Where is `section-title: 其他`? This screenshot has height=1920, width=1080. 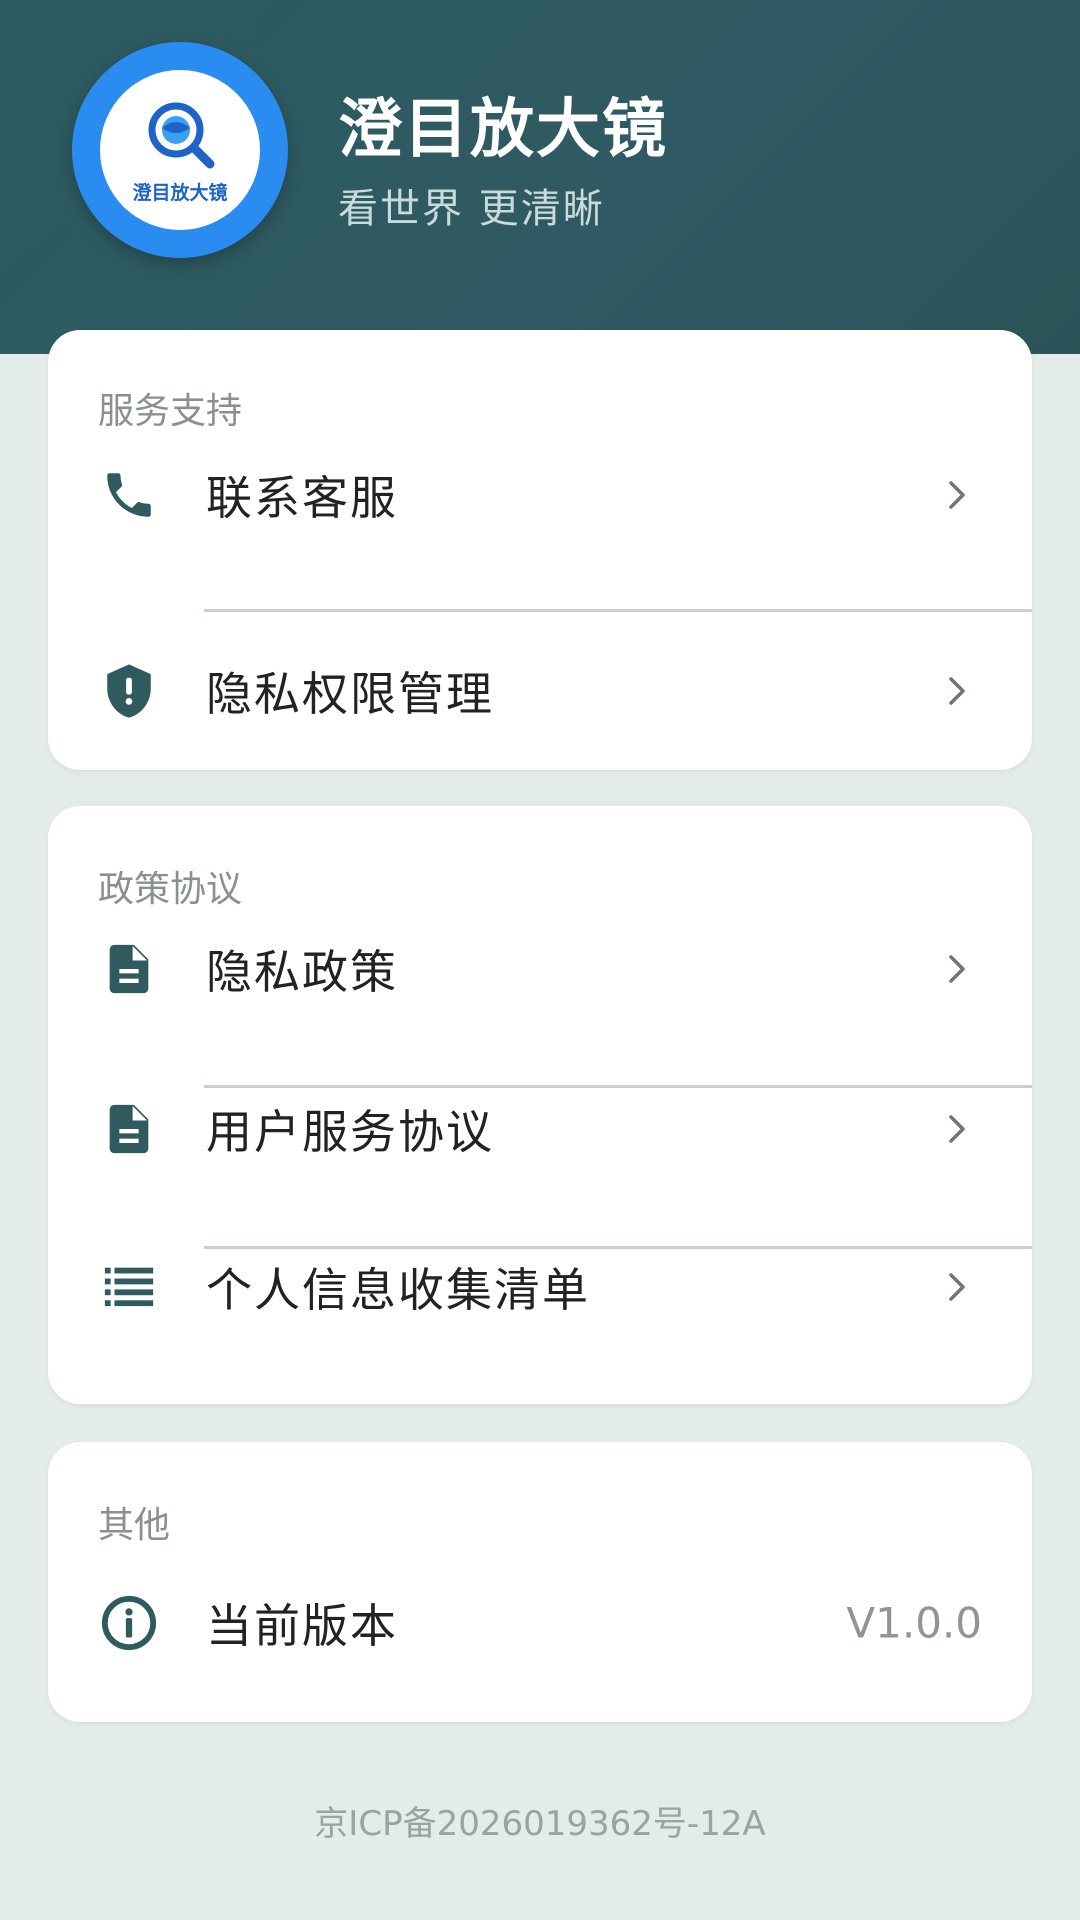 section-title: 其他 is located at coordinates (134, 1525).